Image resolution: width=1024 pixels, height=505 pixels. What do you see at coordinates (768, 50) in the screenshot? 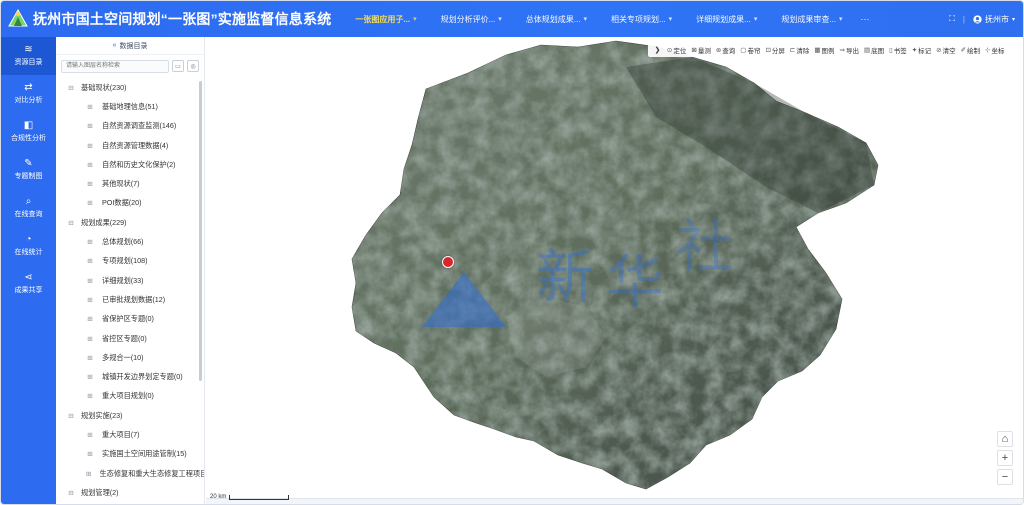
I see `tool-icon: ⊡` at bounding box center [768, 50].